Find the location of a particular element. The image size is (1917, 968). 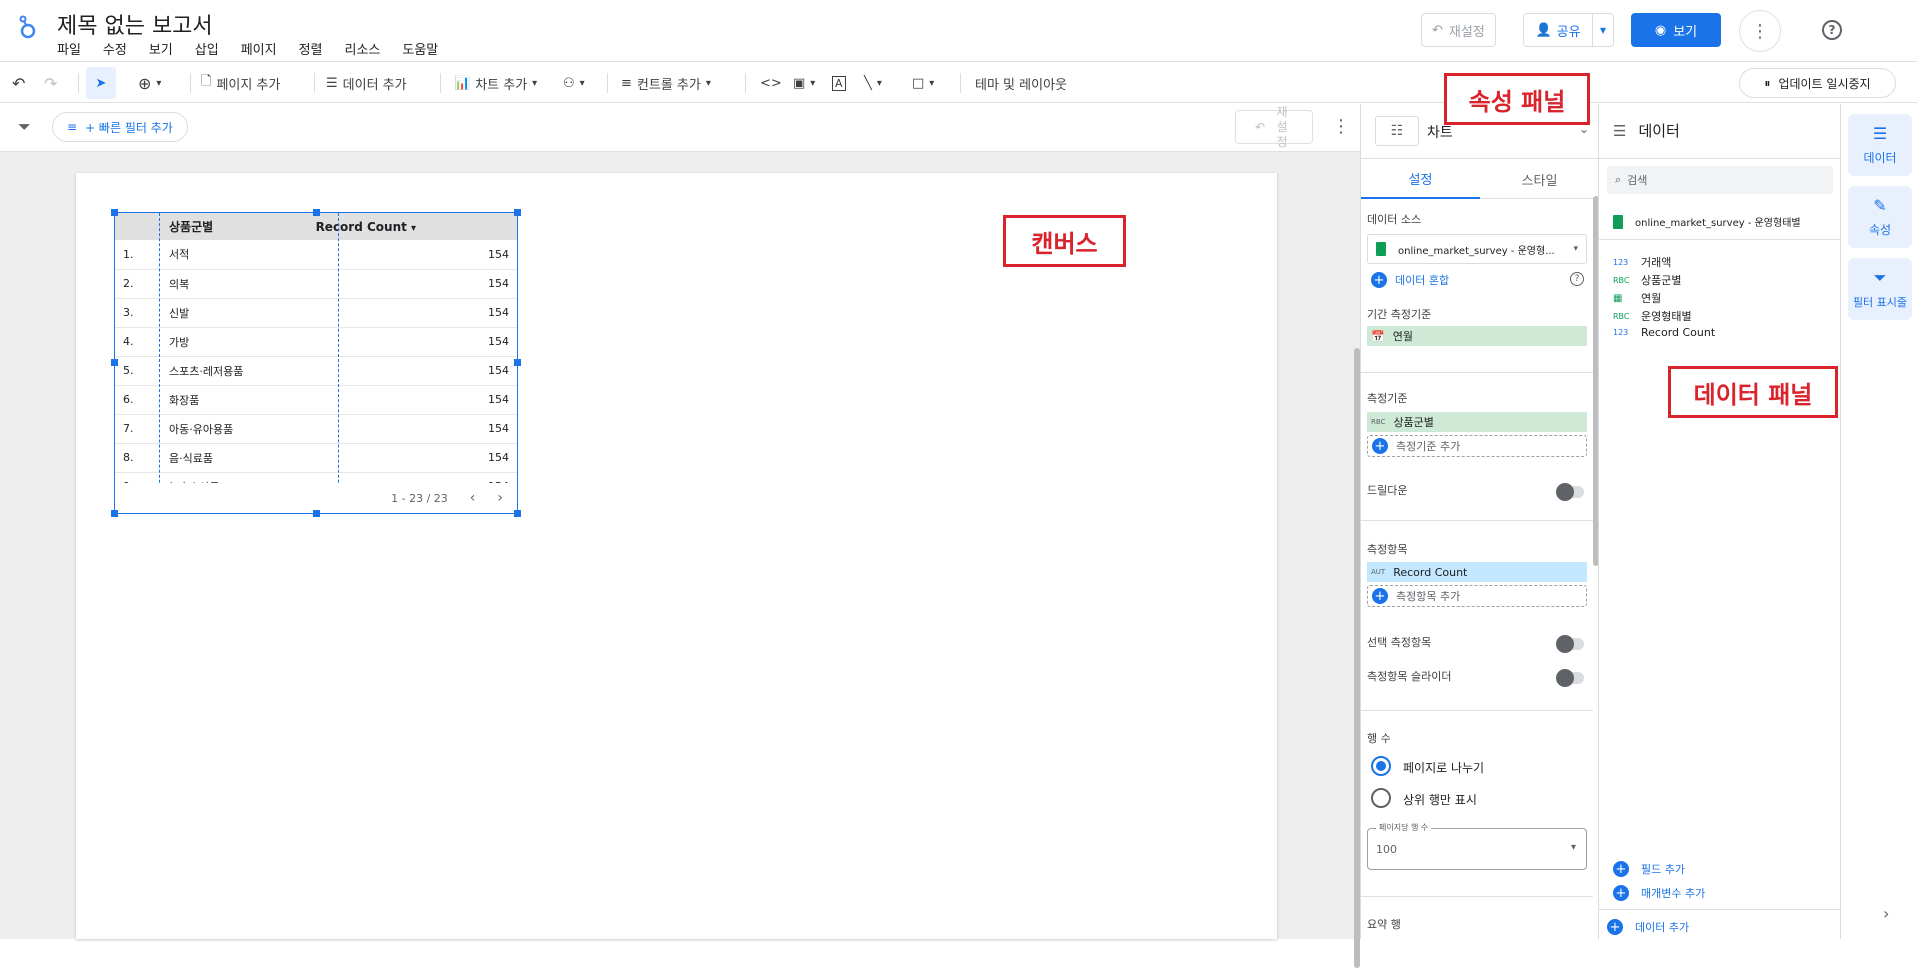

optional-metric-toggle is located at coordinates (1570, 644).